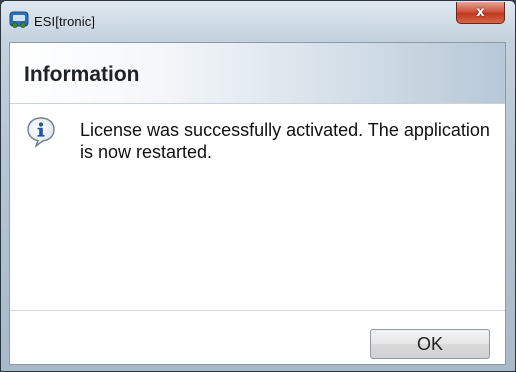  What do you see at coordinates (258, 21) in the screenshot?
I see `title-bar: ESI[tronic] x` at bounding box center [258, 21].